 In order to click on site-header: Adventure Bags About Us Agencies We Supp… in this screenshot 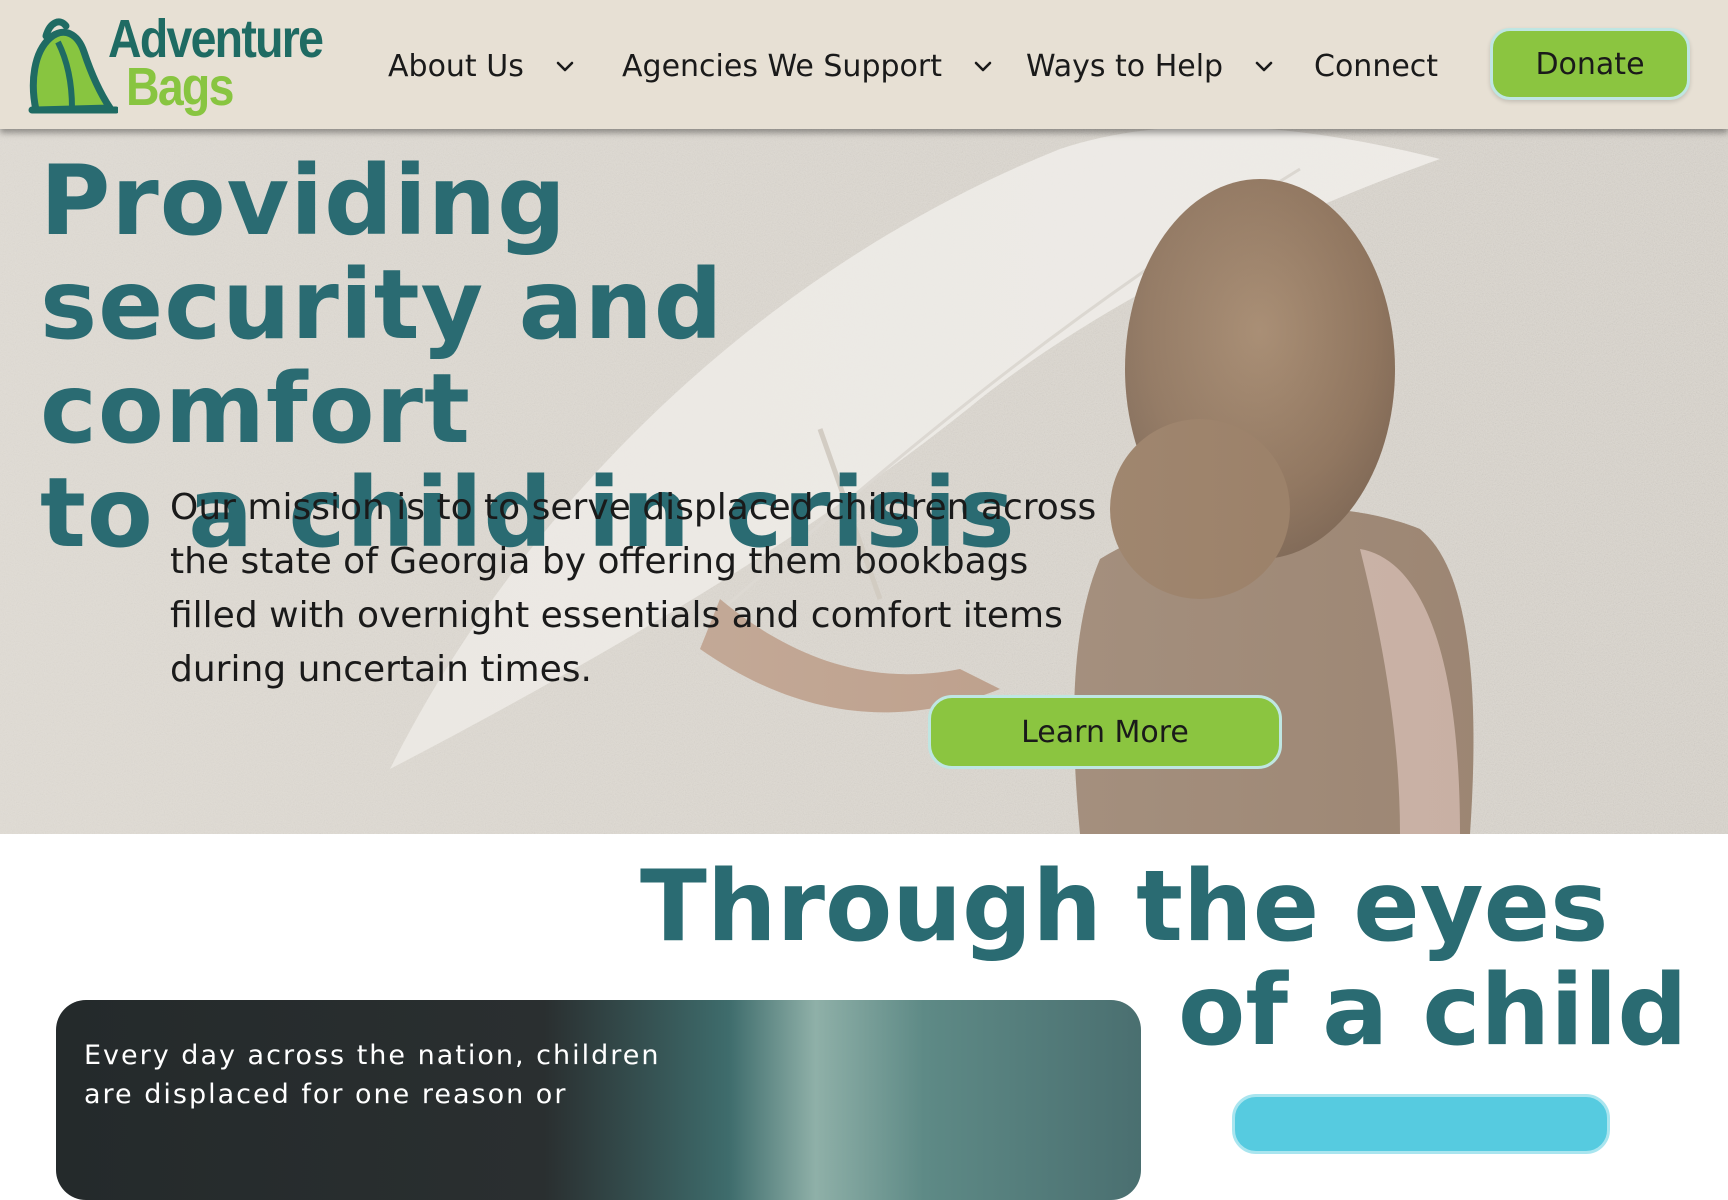, I will do `click(864, 64)`.